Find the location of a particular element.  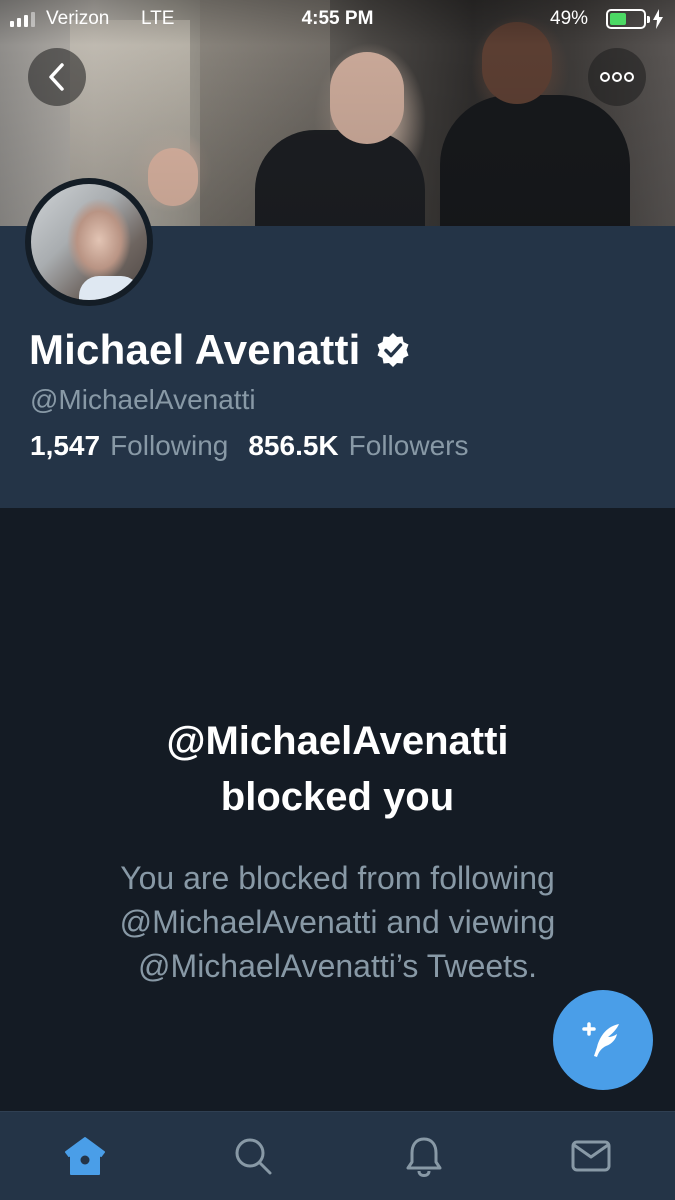

profile-stats: 1,547 Following 856.5K Followers is located at coordinates (249, 446).